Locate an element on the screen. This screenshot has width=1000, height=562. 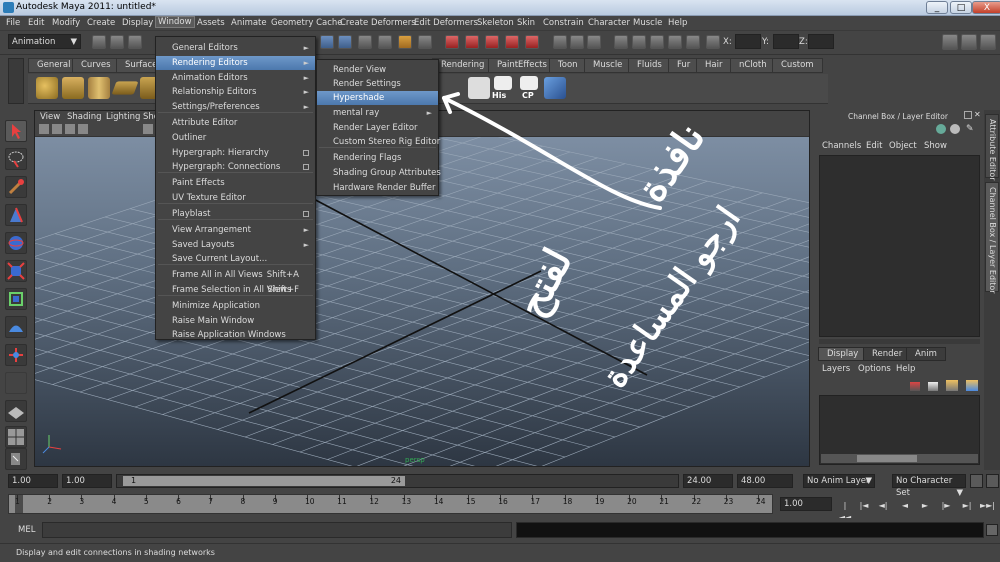
window-menu-item-outliner: Outliner is located at coordinates (235, 138).